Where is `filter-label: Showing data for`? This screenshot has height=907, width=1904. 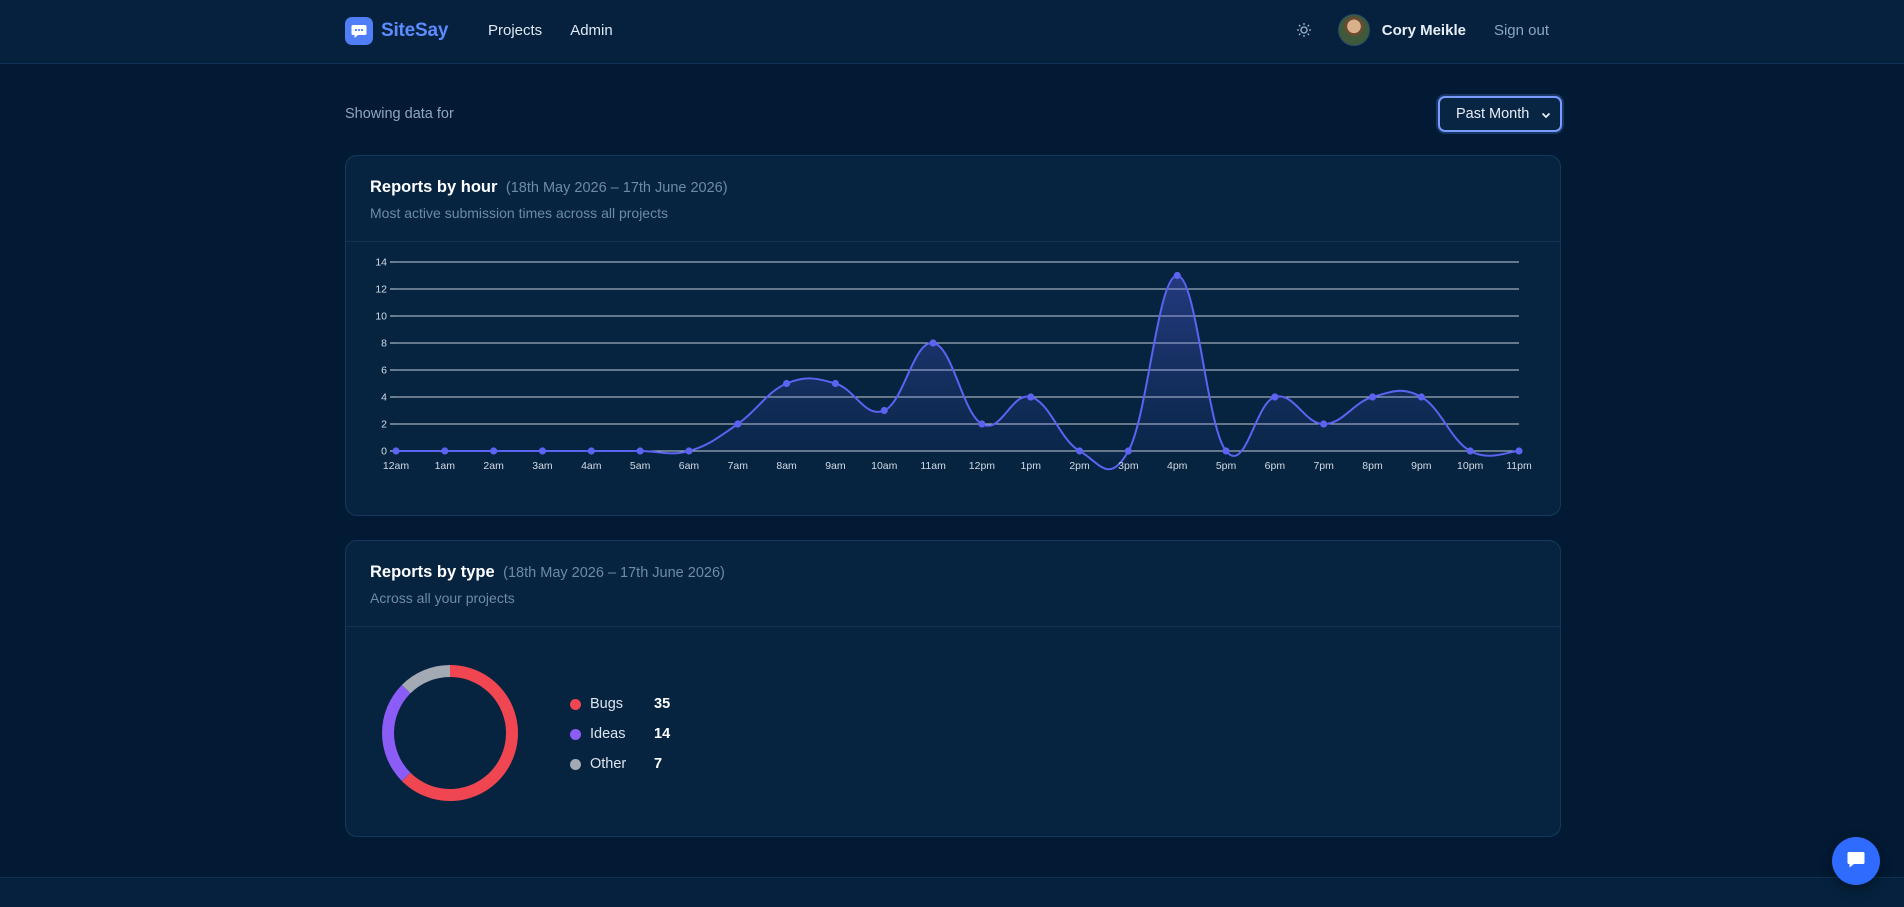 filter-label: Showing data for is located at coordinates (399, 114).